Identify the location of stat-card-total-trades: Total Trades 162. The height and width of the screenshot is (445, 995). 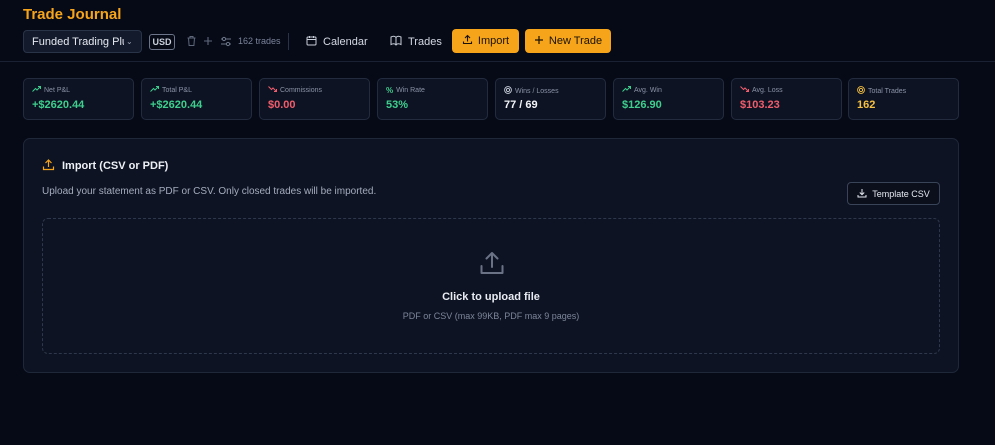
(903, 99).